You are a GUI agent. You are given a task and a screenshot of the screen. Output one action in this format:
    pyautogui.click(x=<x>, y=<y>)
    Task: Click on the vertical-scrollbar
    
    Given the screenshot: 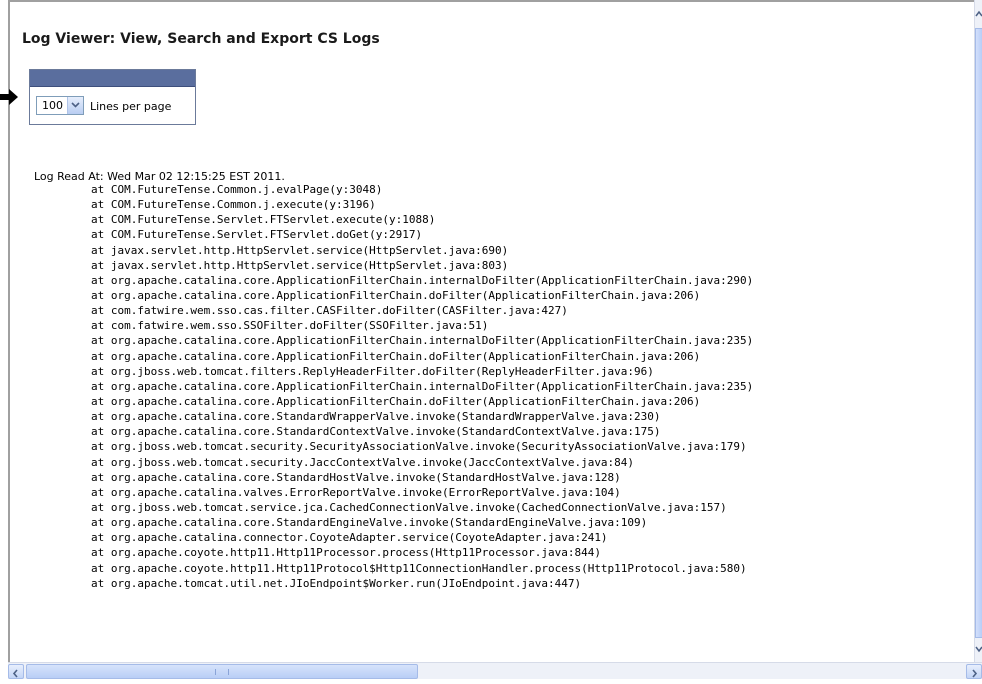 What is the action you would take?
    pyautogui.click(x=978, y=331)
    